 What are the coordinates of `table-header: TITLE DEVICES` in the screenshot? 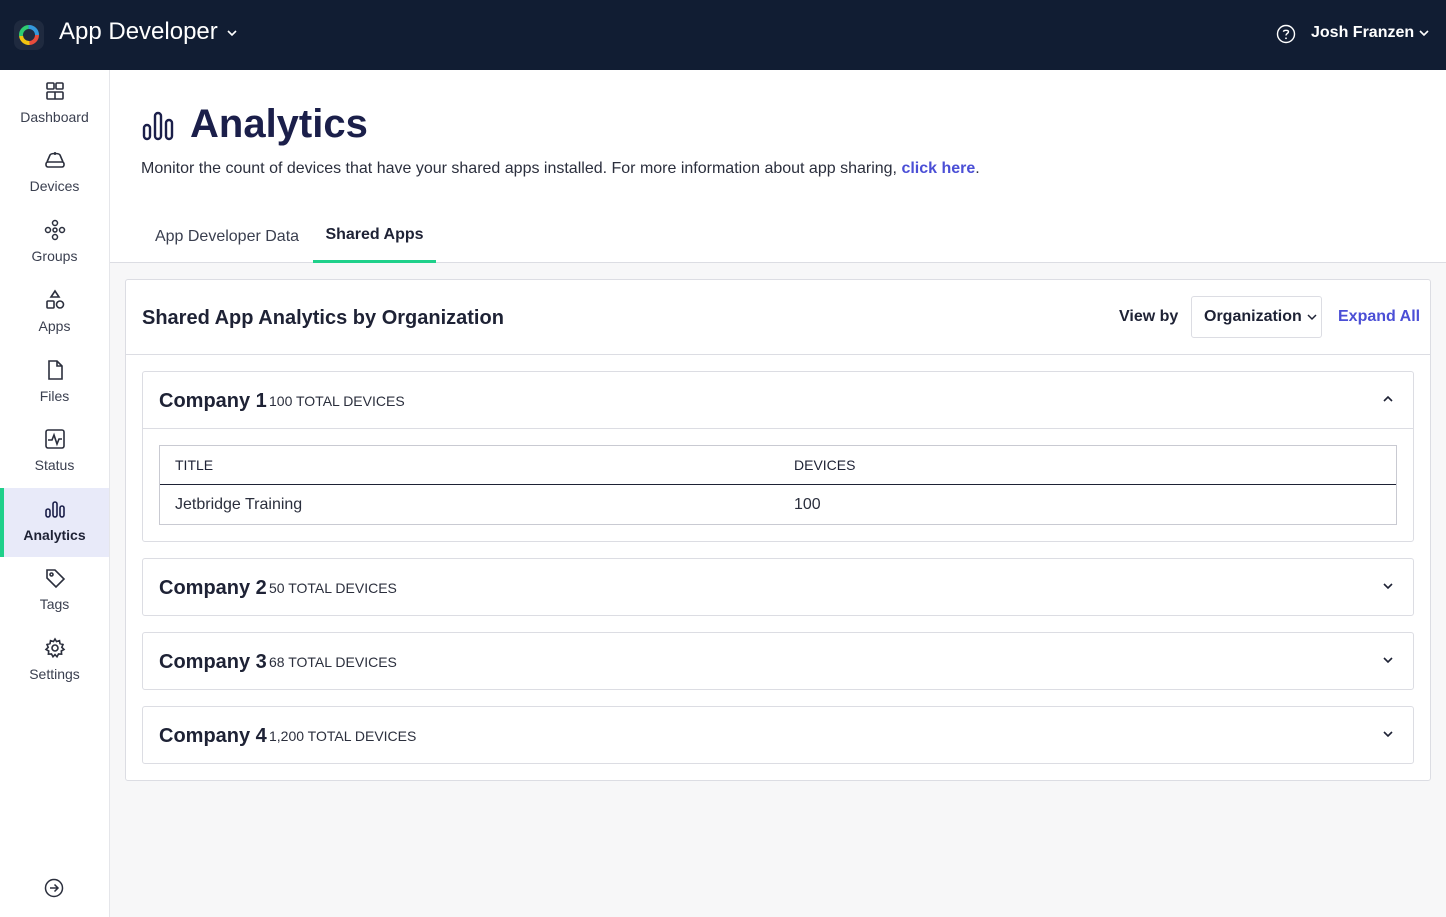 It's located at (778, 465).